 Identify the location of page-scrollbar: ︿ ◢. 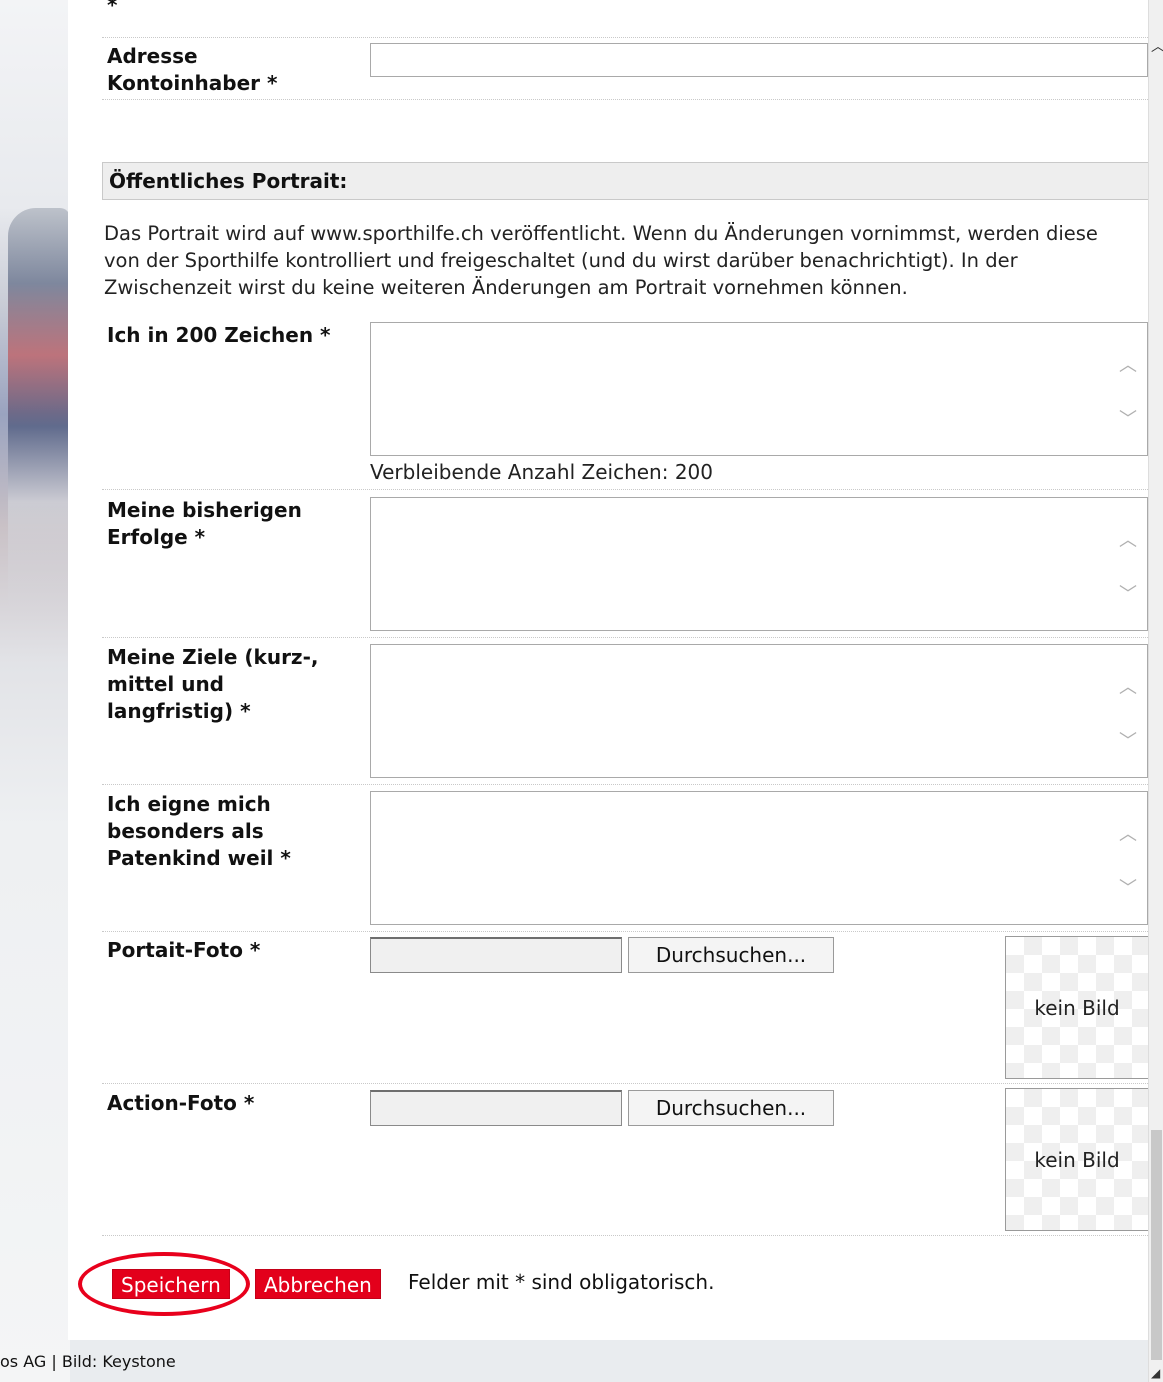
(1155, 691).